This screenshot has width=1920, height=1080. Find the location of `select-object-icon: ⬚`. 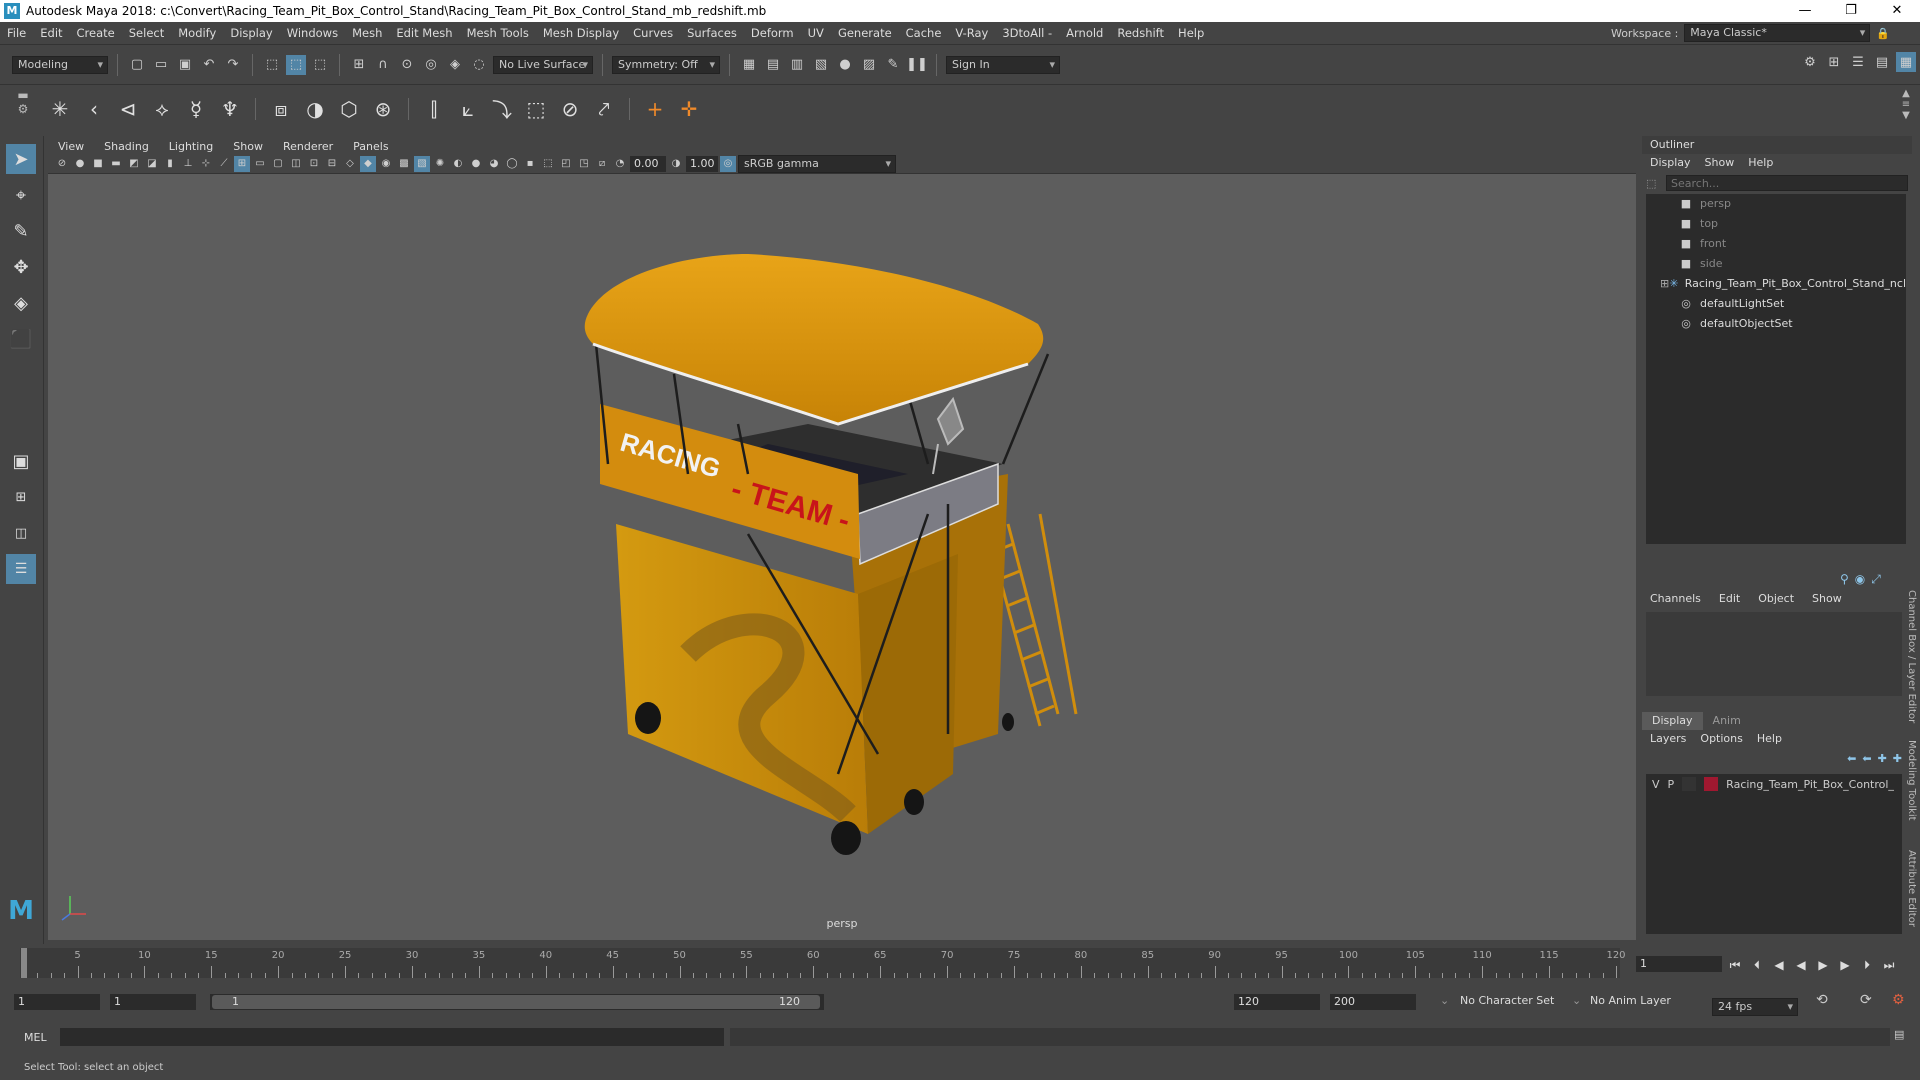

select-object-icon: ⬚ is located at coordinates (296, 64).